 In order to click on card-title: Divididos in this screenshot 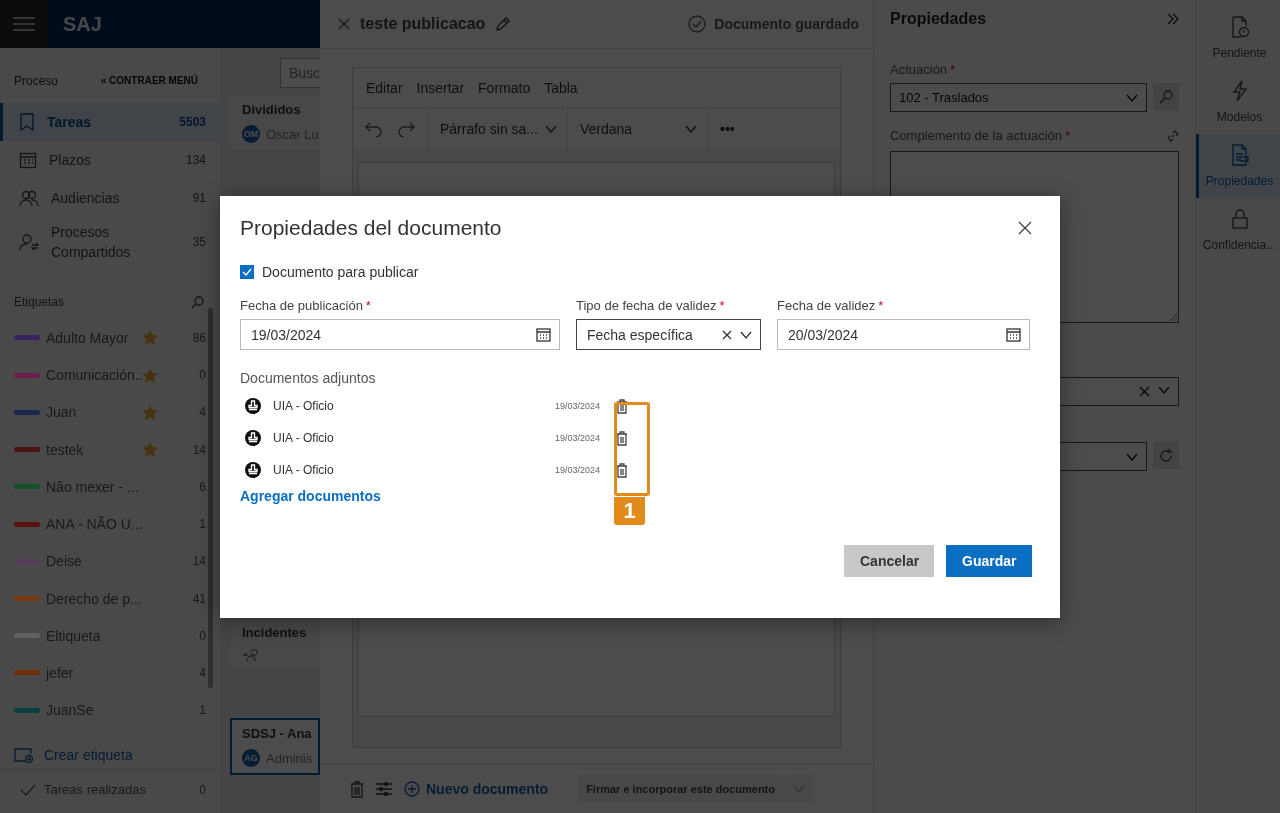, I will do `click(272, 109)`.